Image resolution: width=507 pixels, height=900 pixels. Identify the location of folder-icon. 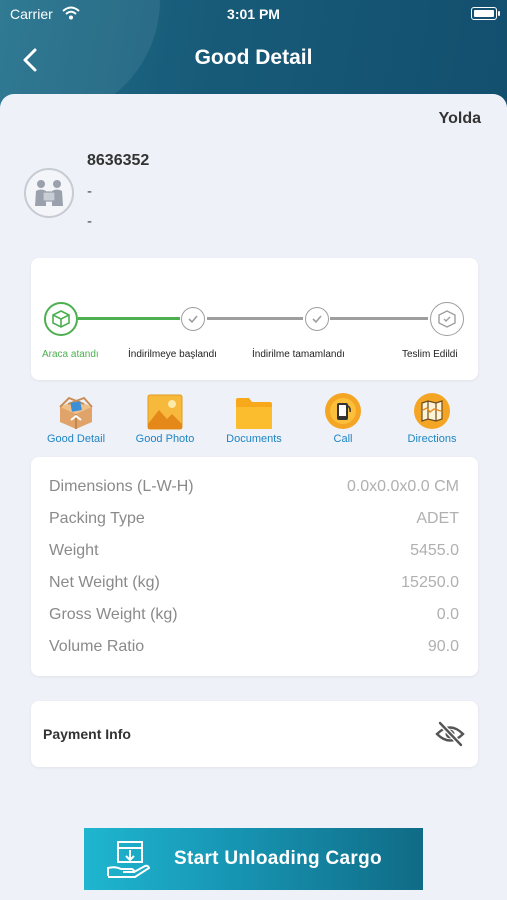
(254, 413).